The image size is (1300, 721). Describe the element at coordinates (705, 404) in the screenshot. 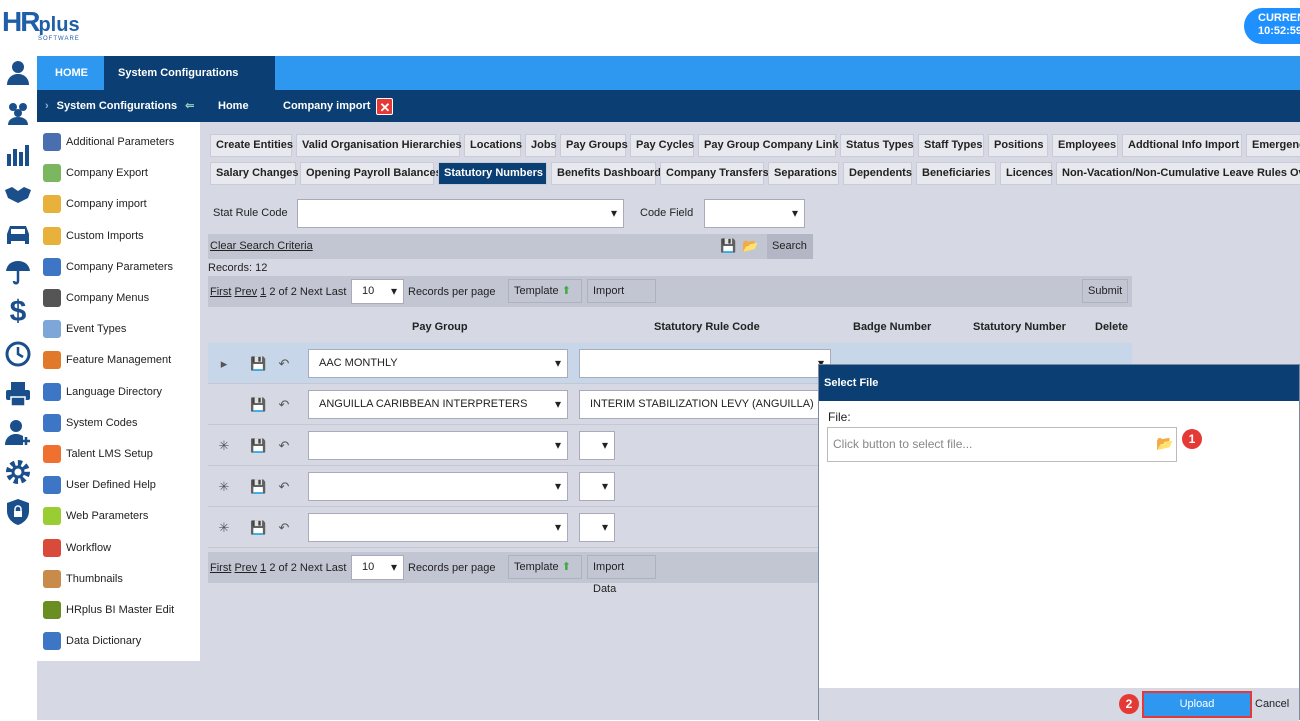

I see `statutory-rule-select: INTERIM STABILIZATION LEVY (ANGUILLA)▾` at that location.